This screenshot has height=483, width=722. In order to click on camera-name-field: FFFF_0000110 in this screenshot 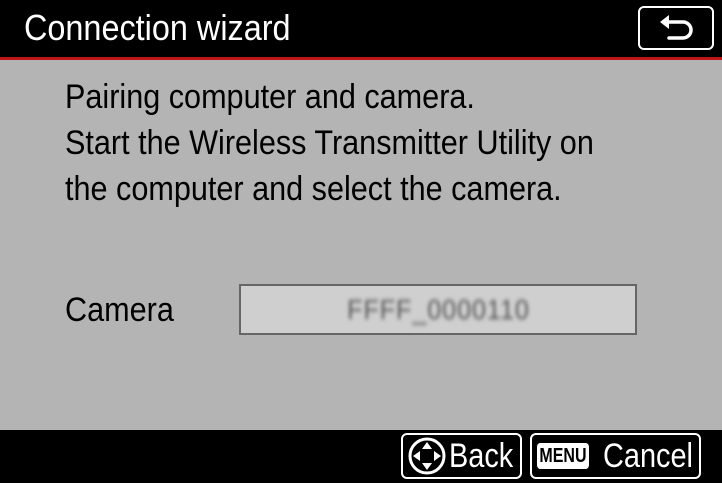, I will do `click(438, 309)`.